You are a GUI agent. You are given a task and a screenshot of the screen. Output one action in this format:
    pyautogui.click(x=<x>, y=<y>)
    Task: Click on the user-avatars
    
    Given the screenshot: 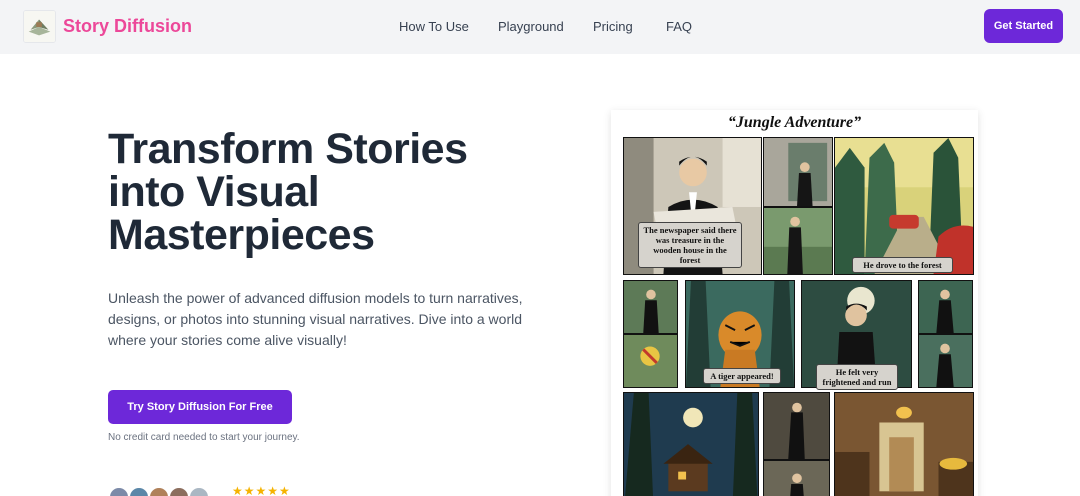 What is the action you would take?
    pyautogui.click(x=168, y=491)
    